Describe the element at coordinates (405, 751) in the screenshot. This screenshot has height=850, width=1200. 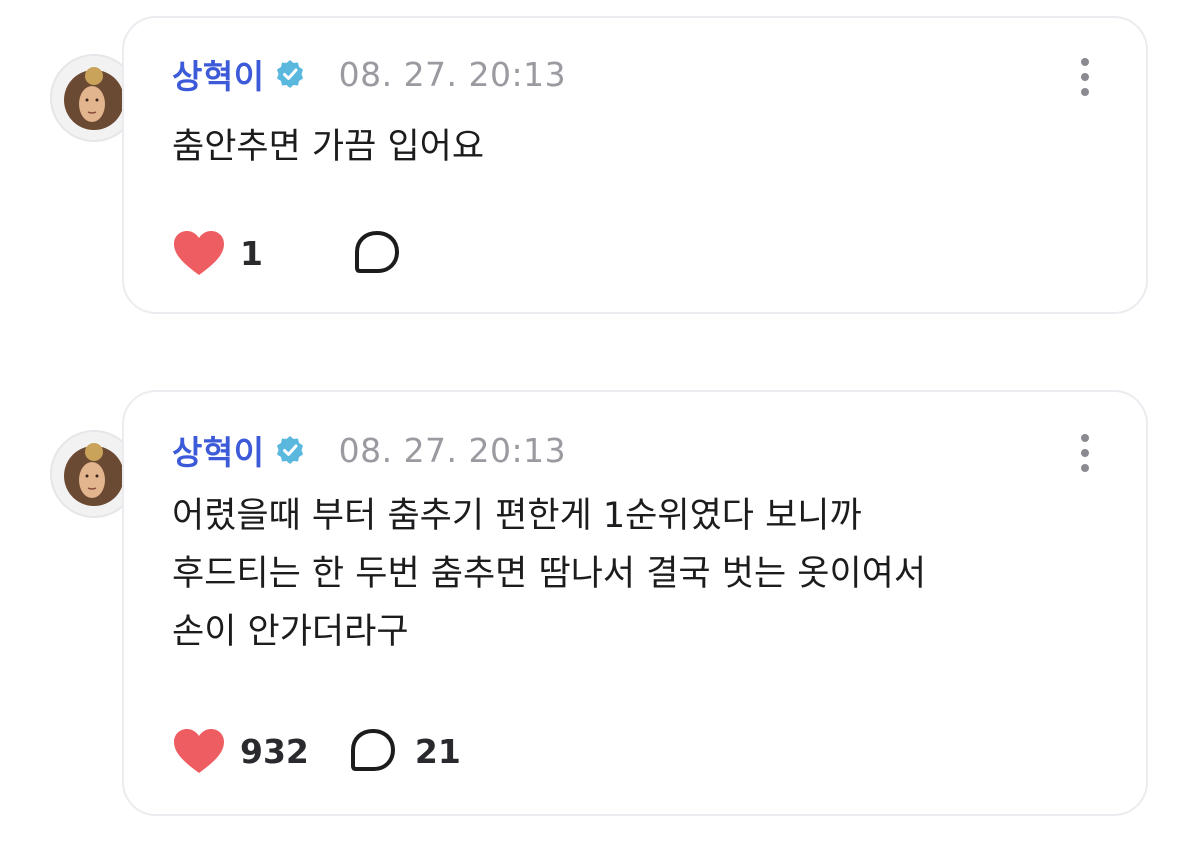
I see `reply-button: 21` at that location.